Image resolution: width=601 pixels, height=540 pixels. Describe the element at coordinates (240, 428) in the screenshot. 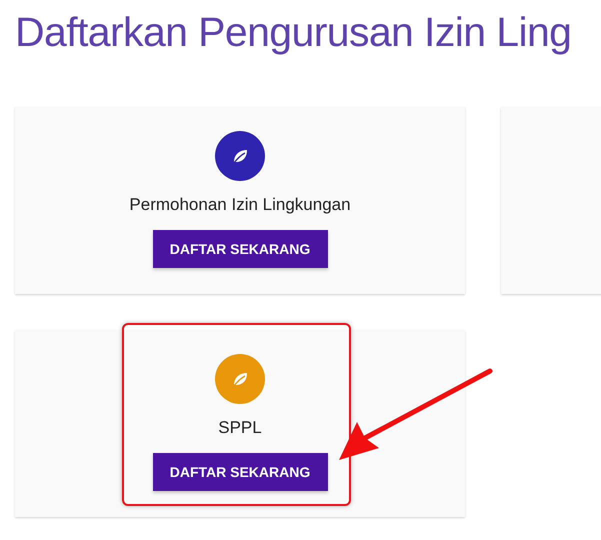

I see `card-title: SPPL` at that location.